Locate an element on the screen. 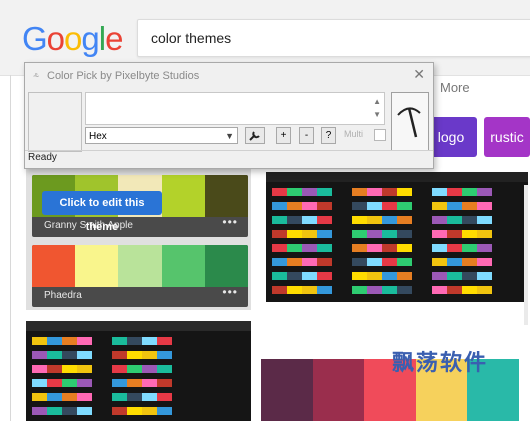  wrench-icon is located at coordinates (254, 136).